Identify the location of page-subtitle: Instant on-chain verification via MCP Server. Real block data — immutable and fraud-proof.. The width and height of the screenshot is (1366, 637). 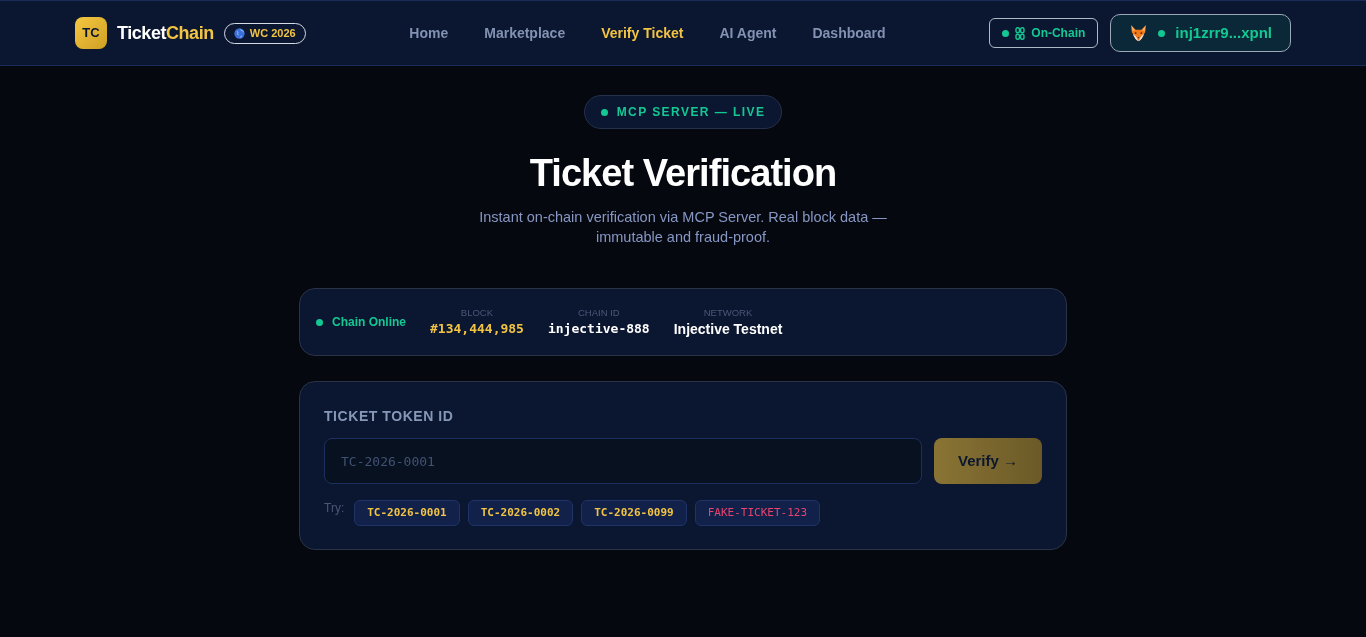
(683, 227).